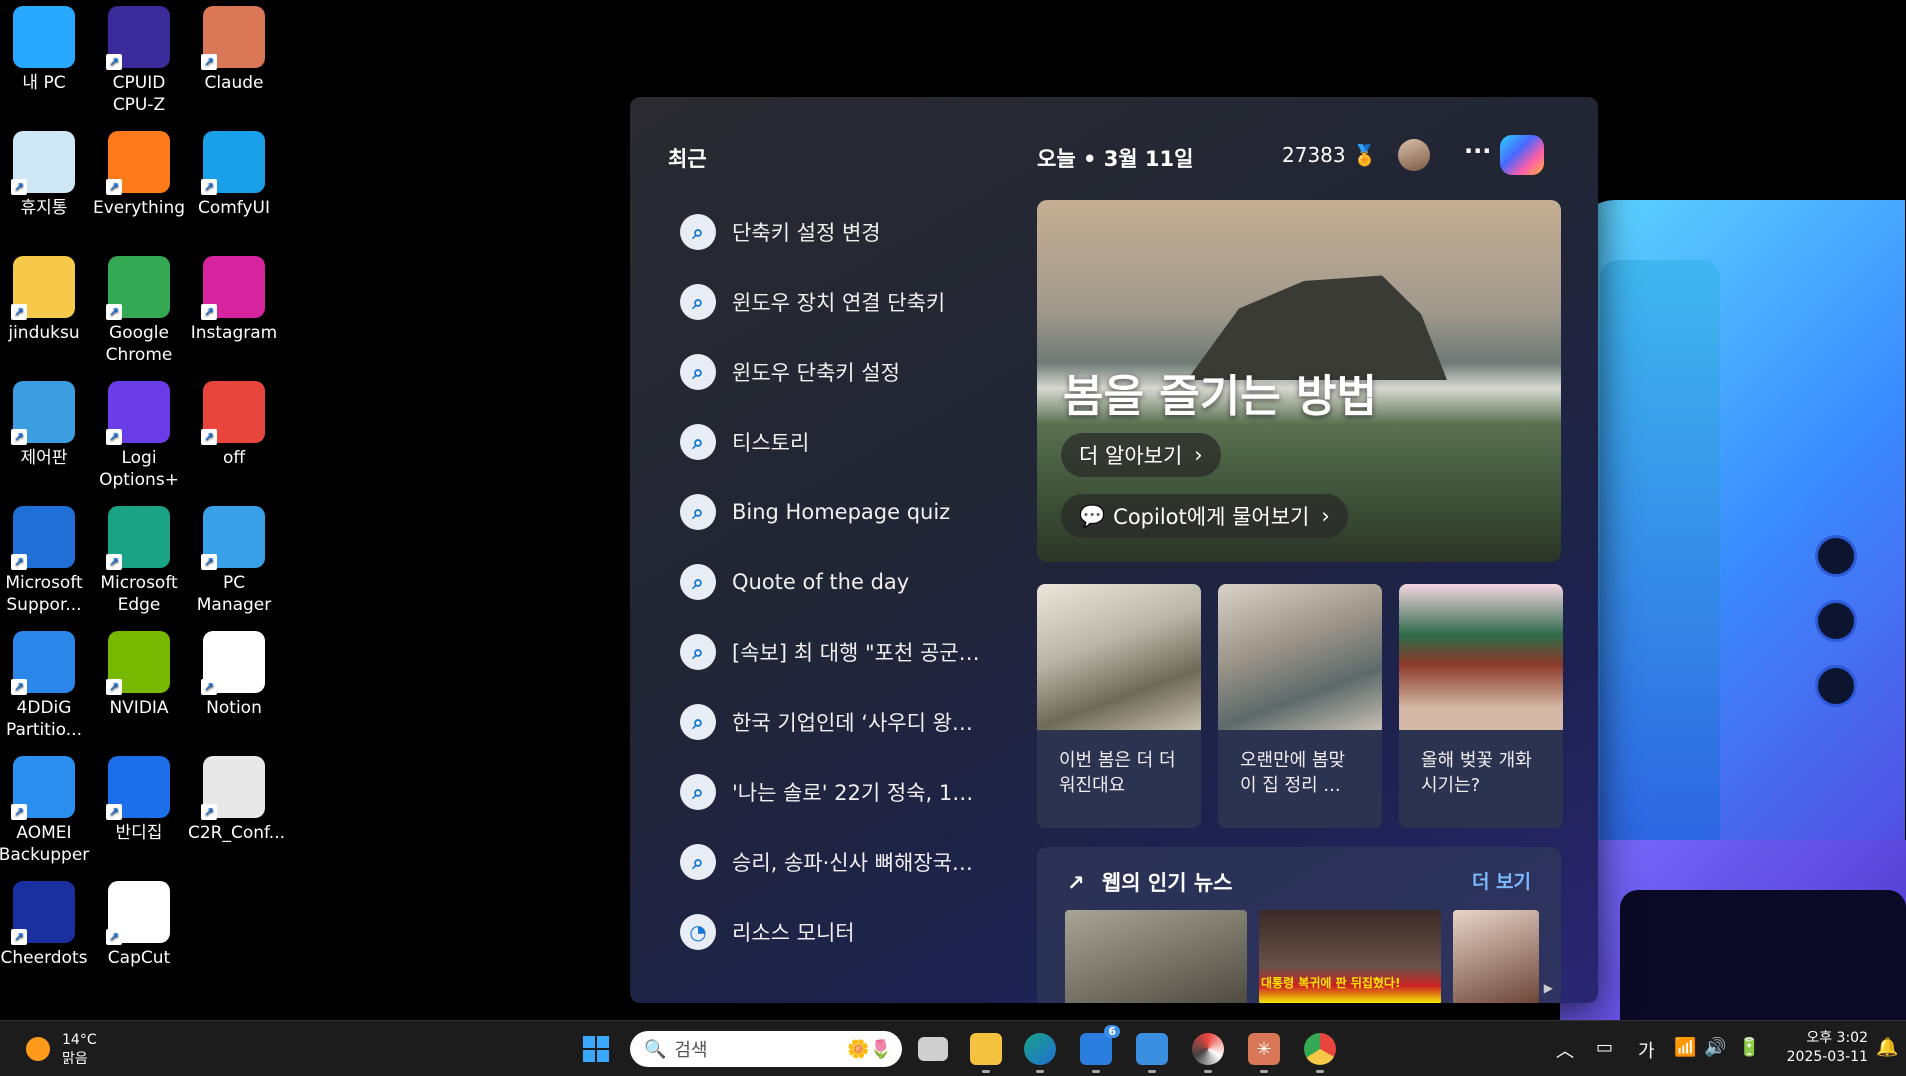 This screenshot has width=1906, height=1076. Describe the element at coordinates (139, 311) in the screenshot. I see `desktop-icon: ↗ Google Chrome` at that location.